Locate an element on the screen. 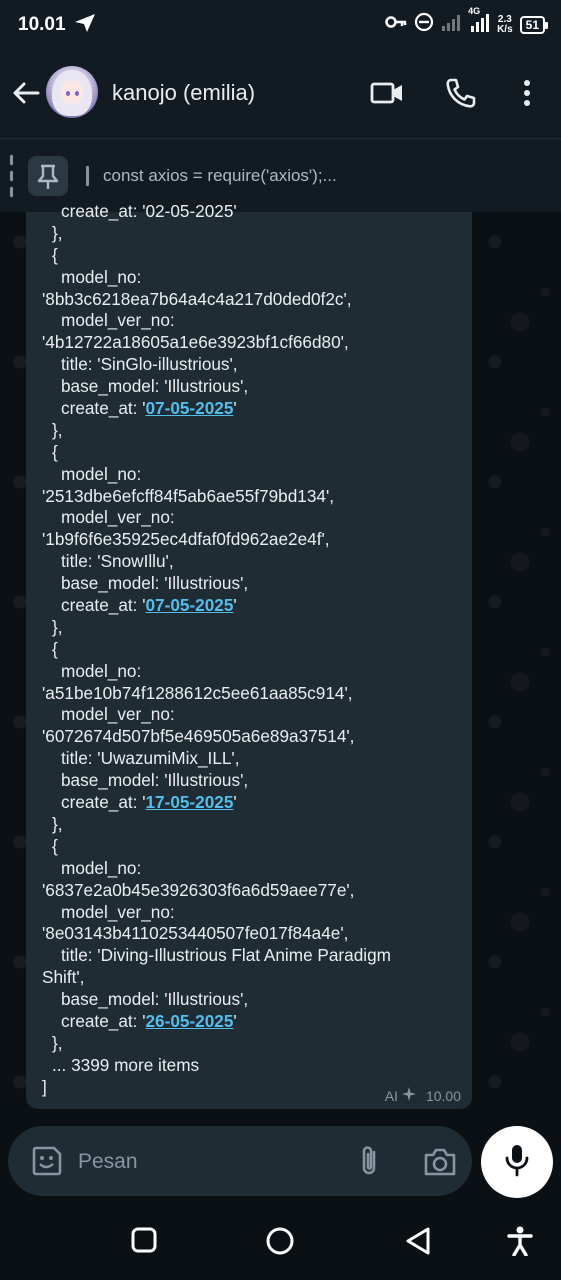 The width and height of the screenshot is (561, 1280). code-line: '6072674d507bf5e469505a6e89a37514', is located at coordinates (252, 737).